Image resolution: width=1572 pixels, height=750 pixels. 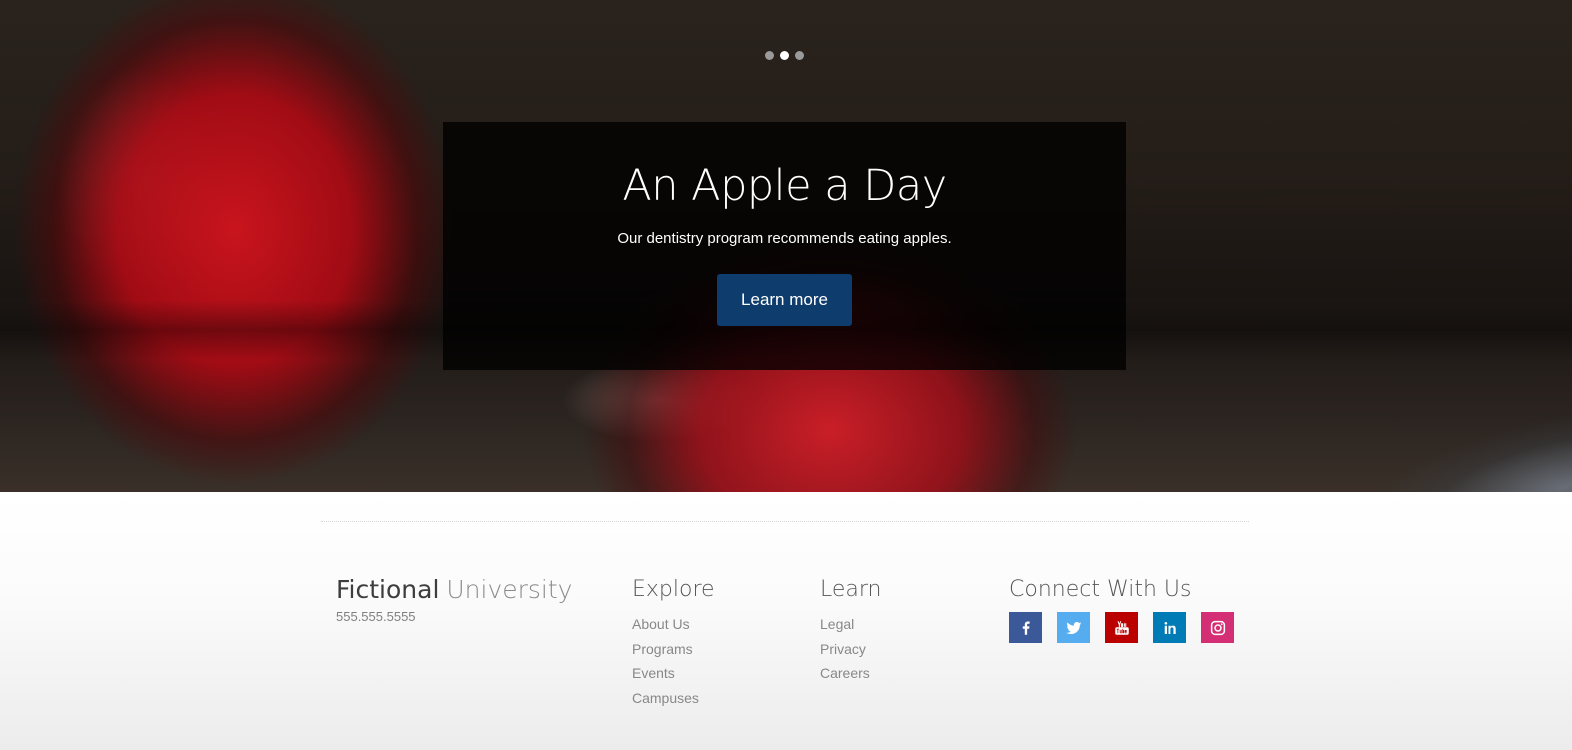 What do you see at coordinates (673, 624) in the screenshot?
I see `footer-link-about-us: About Us` at bounding box center [673, 624].